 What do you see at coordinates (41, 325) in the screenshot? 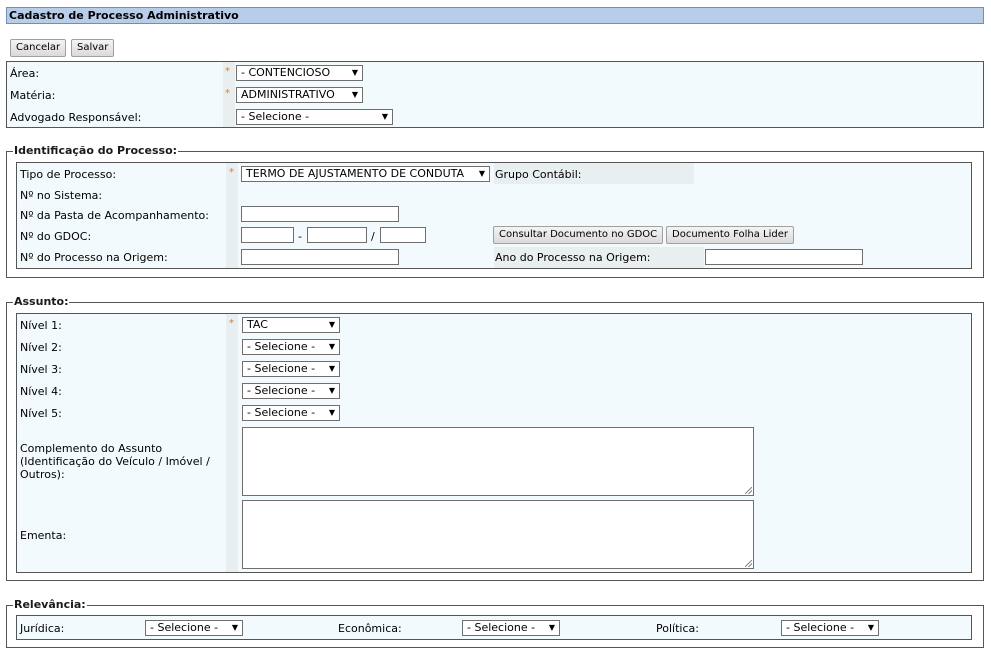
I see `nivel1-label: Nível 1:` at bounding box center [41, 325].